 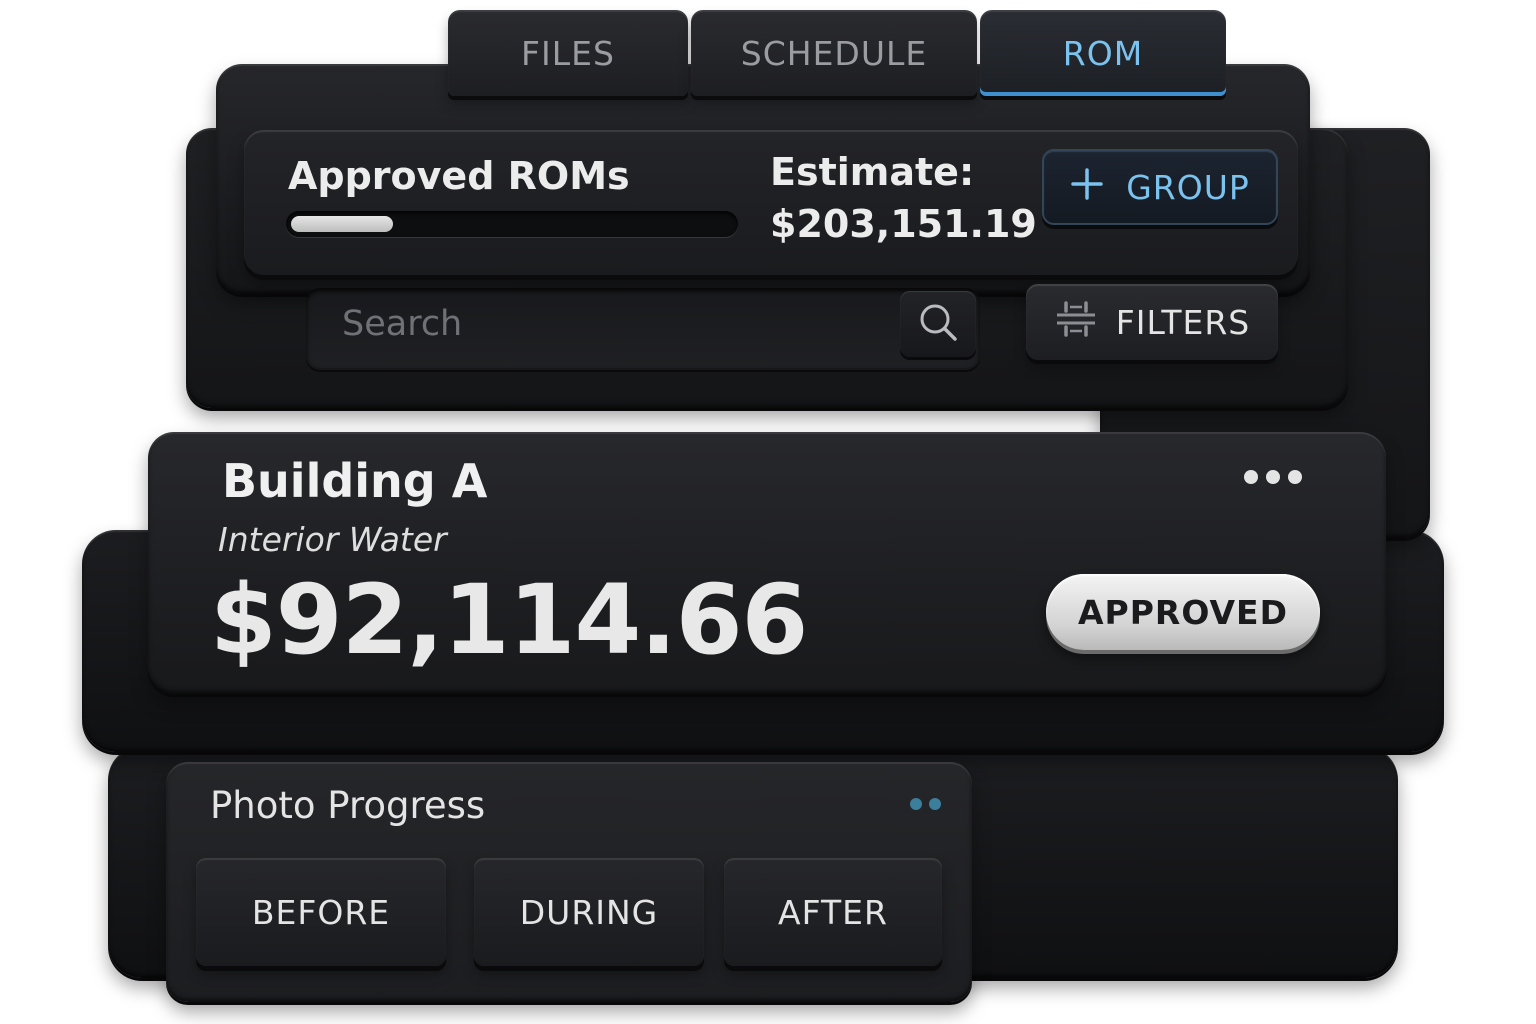 I want to click on search-button, so click(x=938, y=324).